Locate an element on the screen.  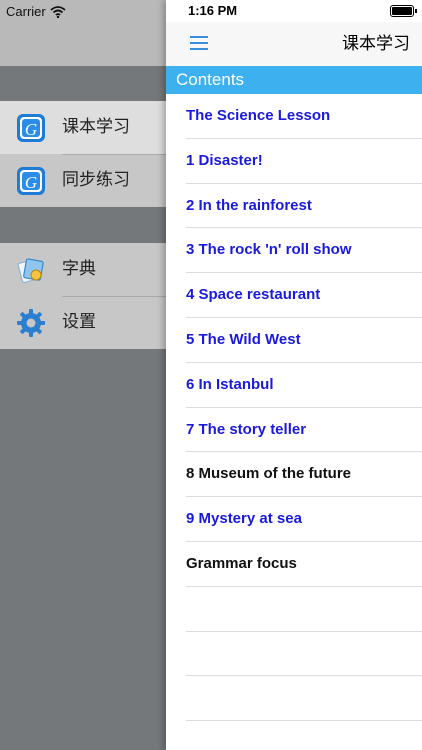
menu-group-study: G 课本学习 G 同步练习 is located at coordinates (83, 154).